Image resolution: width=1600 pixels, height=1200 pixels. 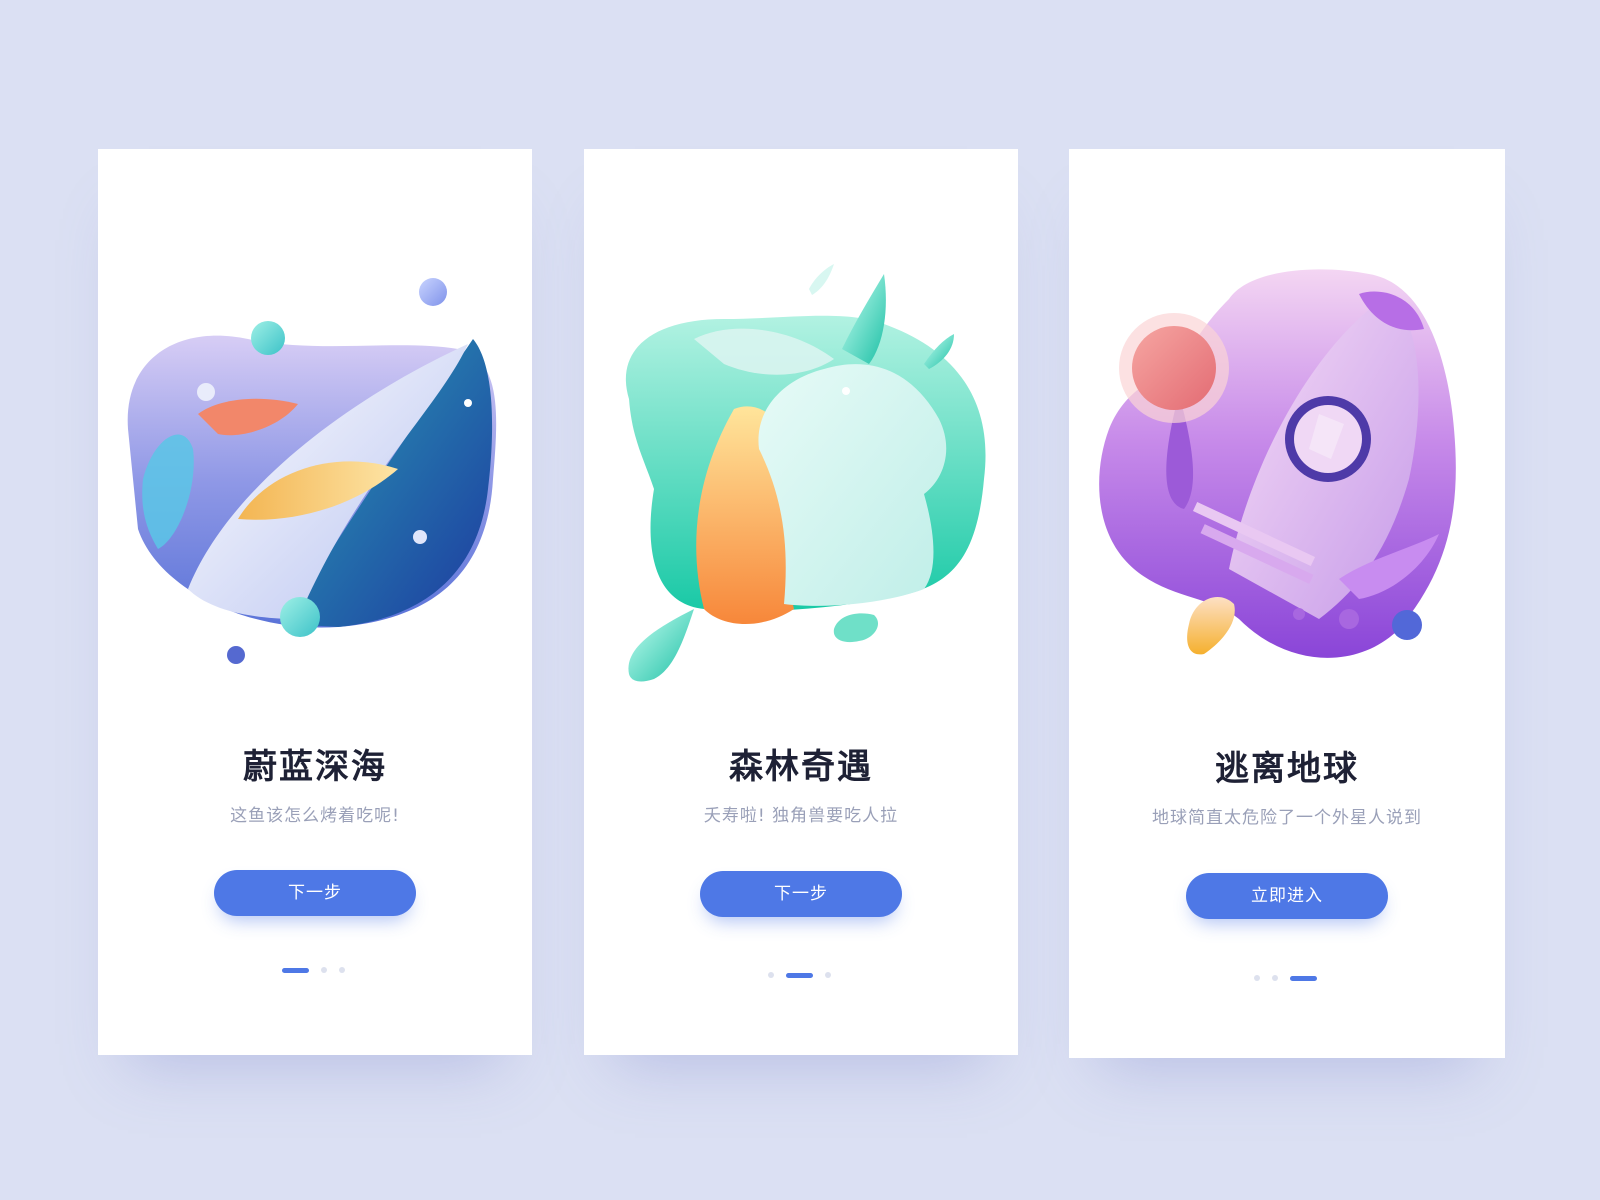 I want to click on card-subtitle: 地球简直太危险了一个外星人说到, so click(x=1287, y=818).